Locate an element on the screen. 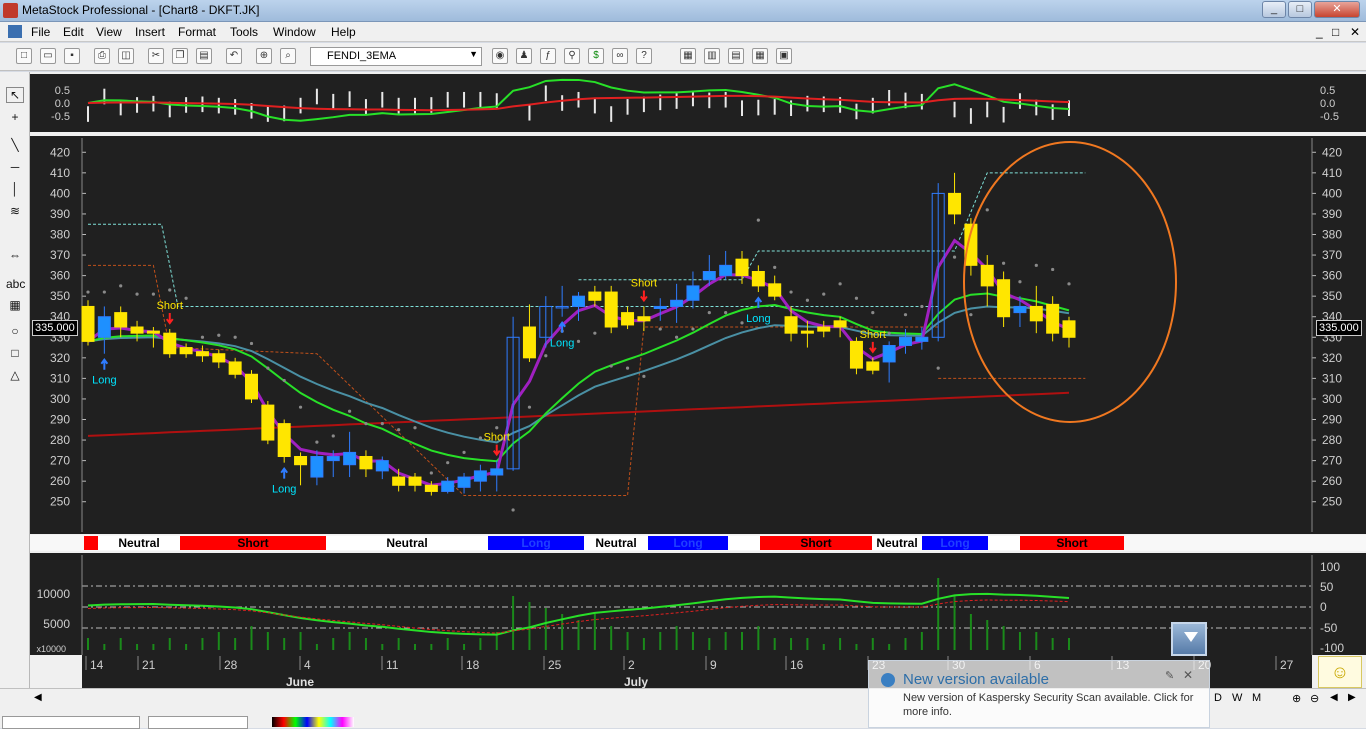 Image resolution: width=1366 pixels, height=729 pixels. color-palette is located at coordinates (313, 722).